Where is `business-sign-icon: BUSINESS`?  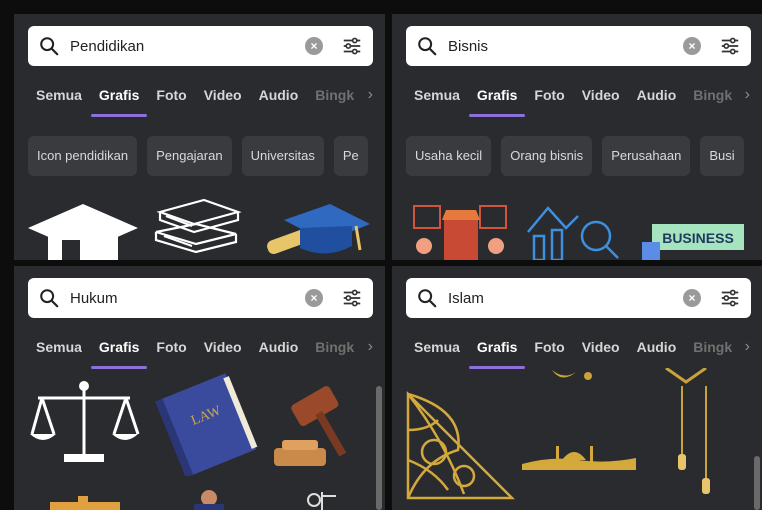
business-sign-icon: BUSINESS is located at coordinates (694, 240).